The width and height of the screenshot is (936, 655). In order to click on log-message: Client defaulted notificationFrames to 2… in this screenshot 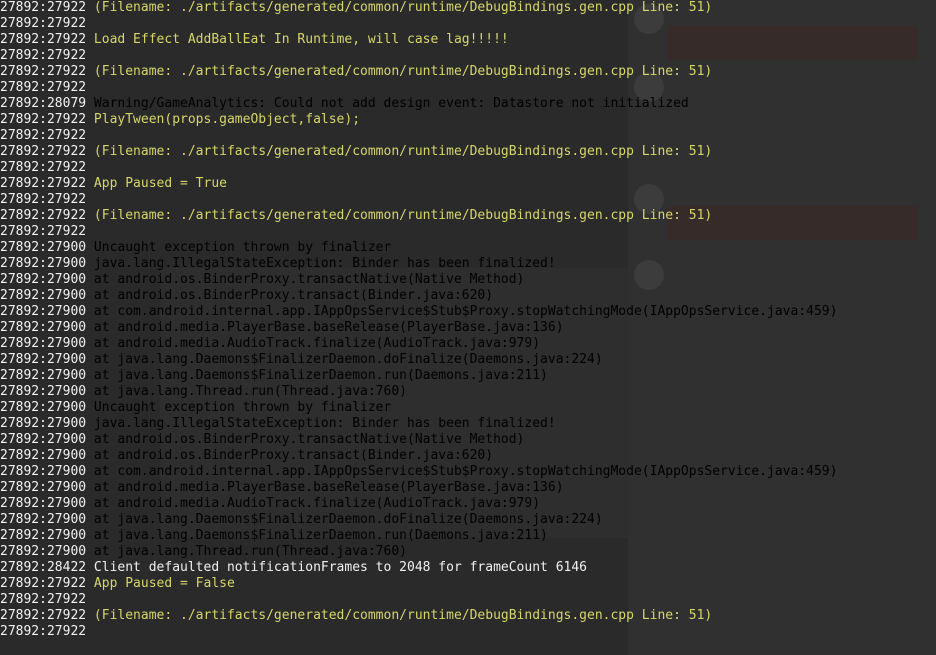, I will do `click(340, 567)`.